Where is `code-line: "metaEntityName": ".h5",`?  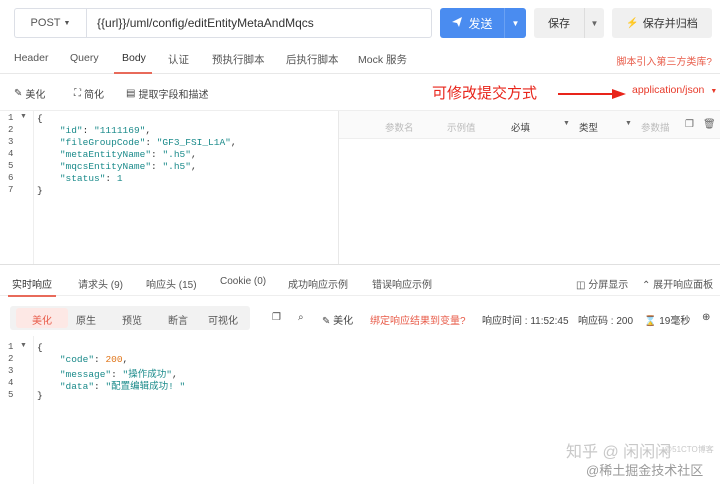 code-line: "metaEntityName": ".h5", is located at coordinates (128, 154).